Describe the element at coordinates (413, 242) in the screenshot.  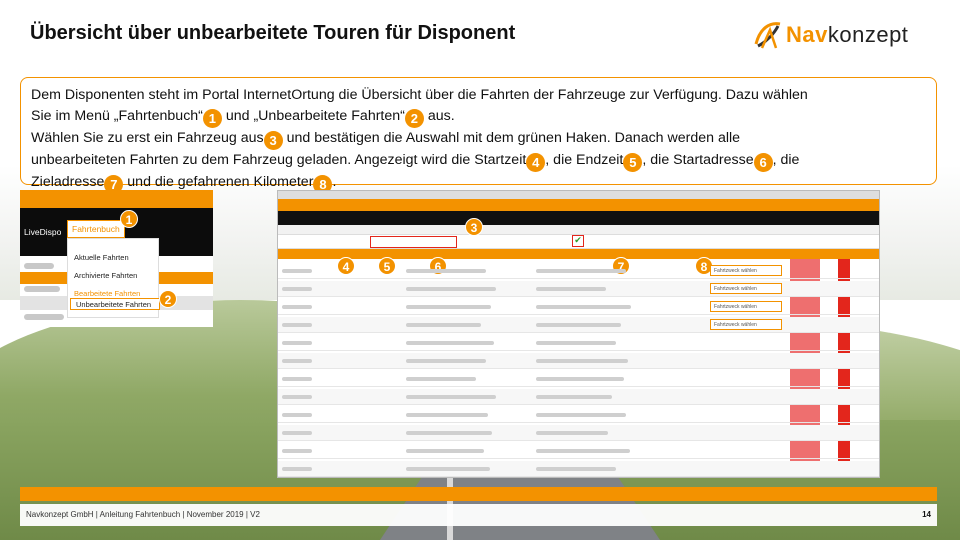
I see `vehicle-select` at that location.